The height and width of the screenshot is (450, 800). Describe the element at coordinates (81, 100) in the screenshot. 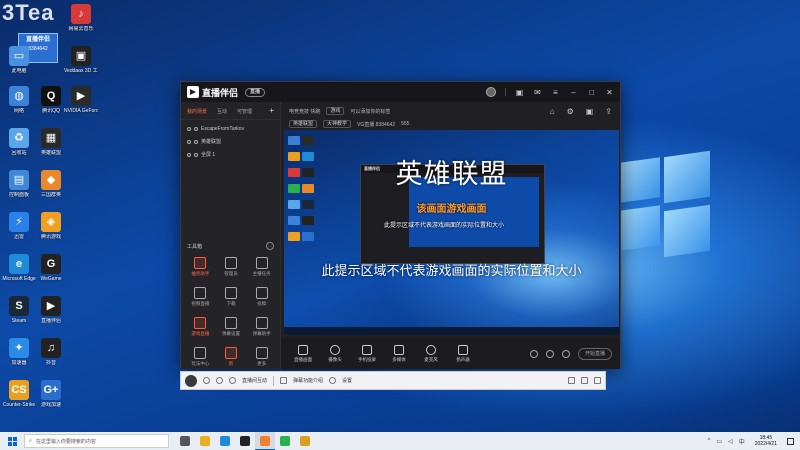

I see `desktop-icon: ▶ NVIDIA GeForce` at that location.